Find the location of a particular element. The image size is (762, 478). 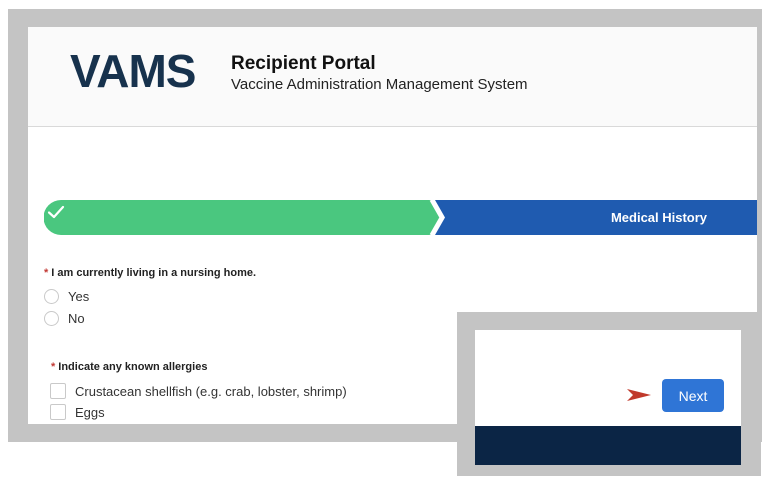

next-button: Next is located at coordinates (693, 395).